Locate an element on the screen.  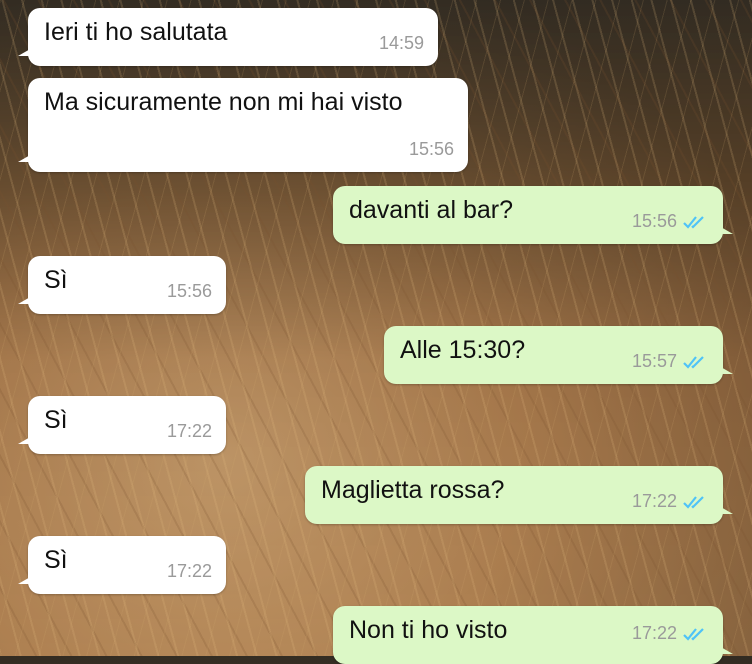
message-text: Ieri ti ho salutata is located at coordinates (136, 32).